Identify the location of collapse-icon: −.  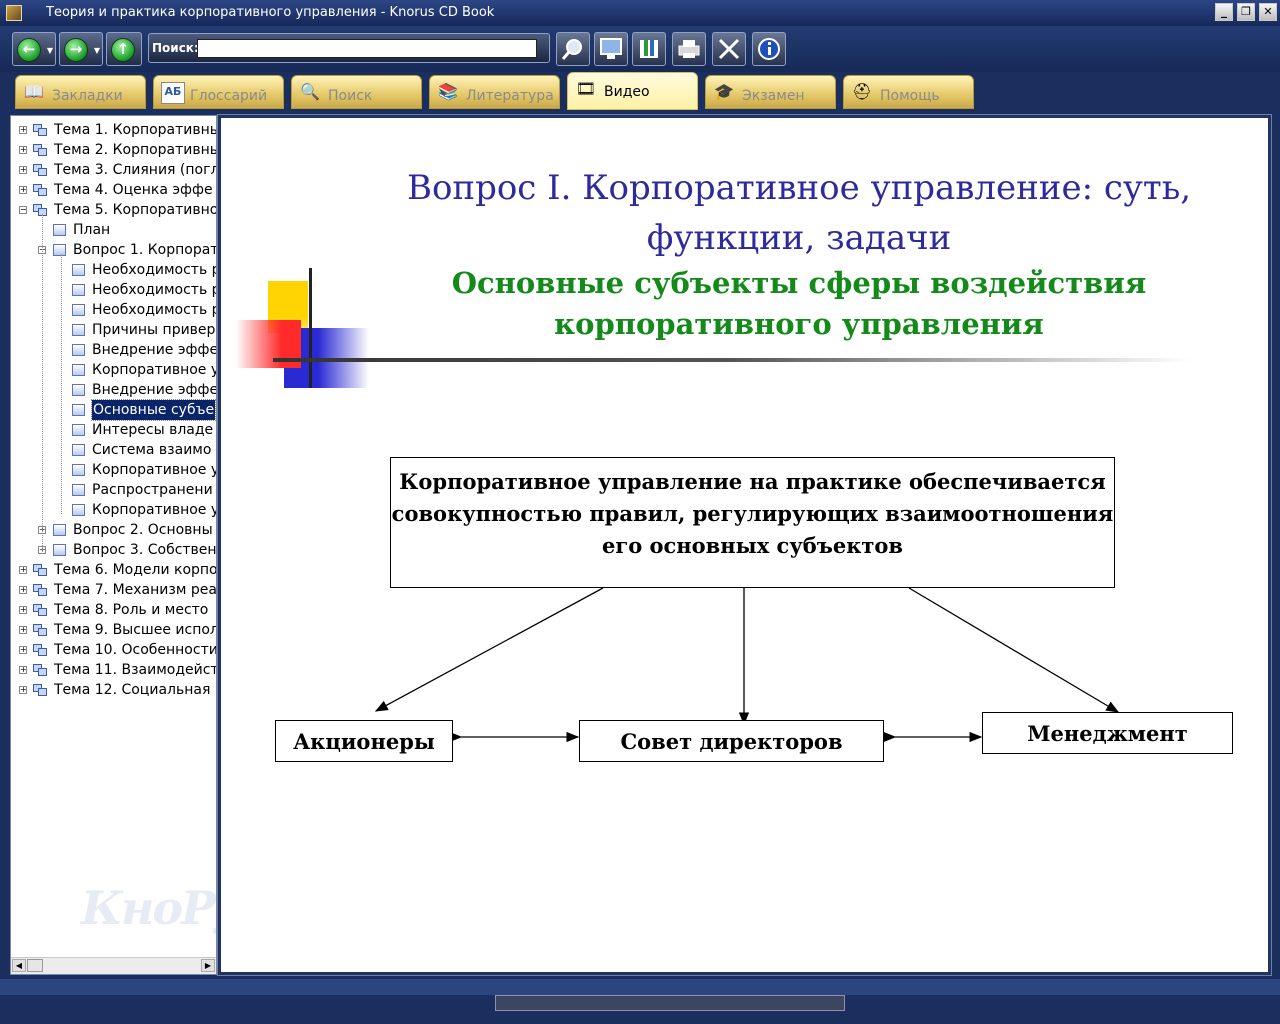
(23, 210).